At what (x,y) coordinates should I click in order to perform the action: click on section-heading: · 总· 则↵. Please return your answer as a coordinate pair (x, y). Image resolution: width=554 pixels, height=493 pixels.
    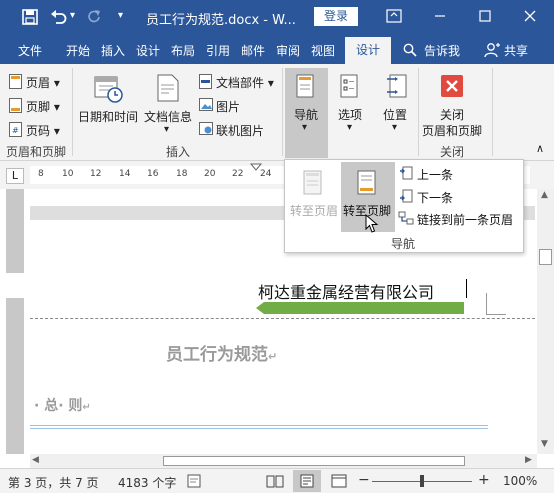
    Looking at the image, I should click on (62, 405).